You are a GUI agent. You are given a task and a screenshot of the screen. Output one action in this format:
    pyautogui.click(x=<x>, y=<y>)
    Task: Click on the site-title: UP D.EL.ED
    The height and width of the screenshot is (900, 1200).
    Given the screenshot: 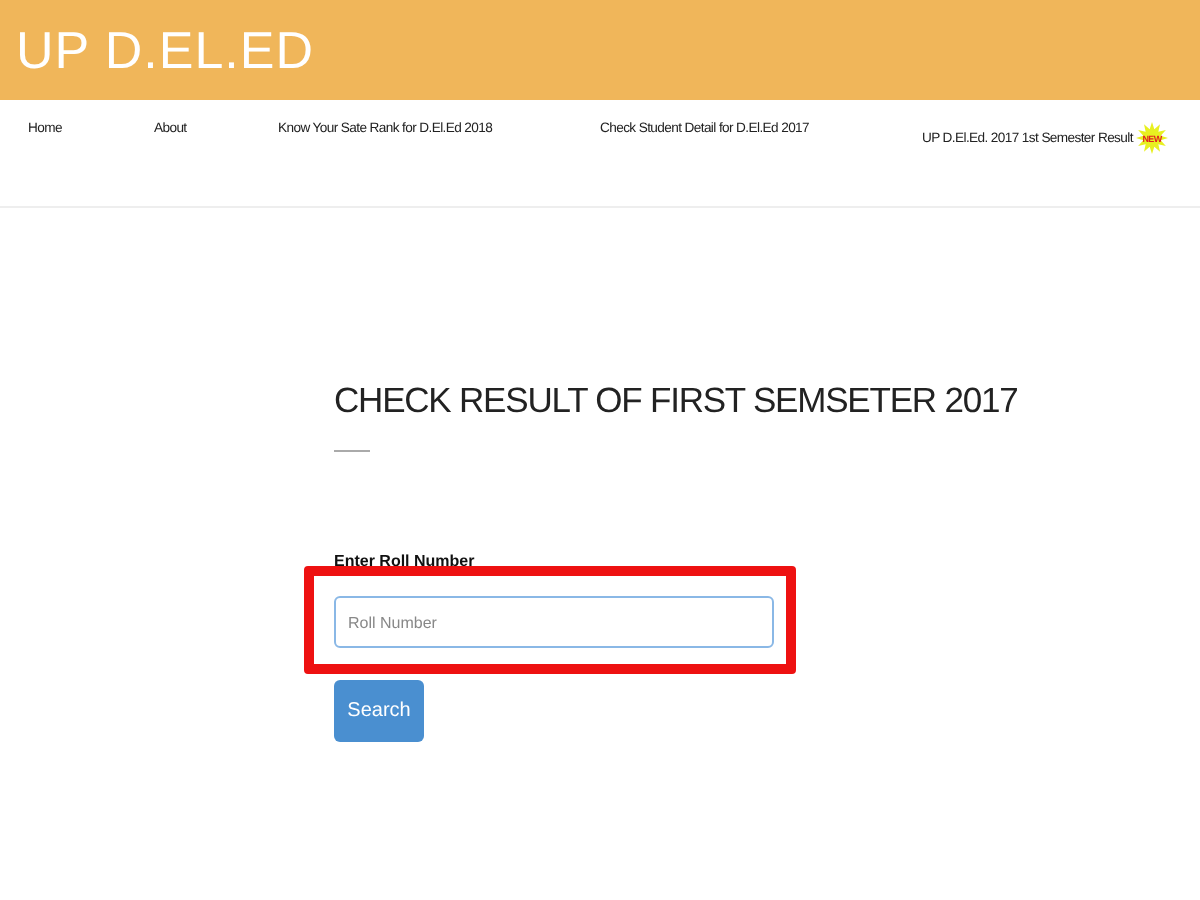 What is the action you would take?
    pyautogui.click(x=165, y=50)
    